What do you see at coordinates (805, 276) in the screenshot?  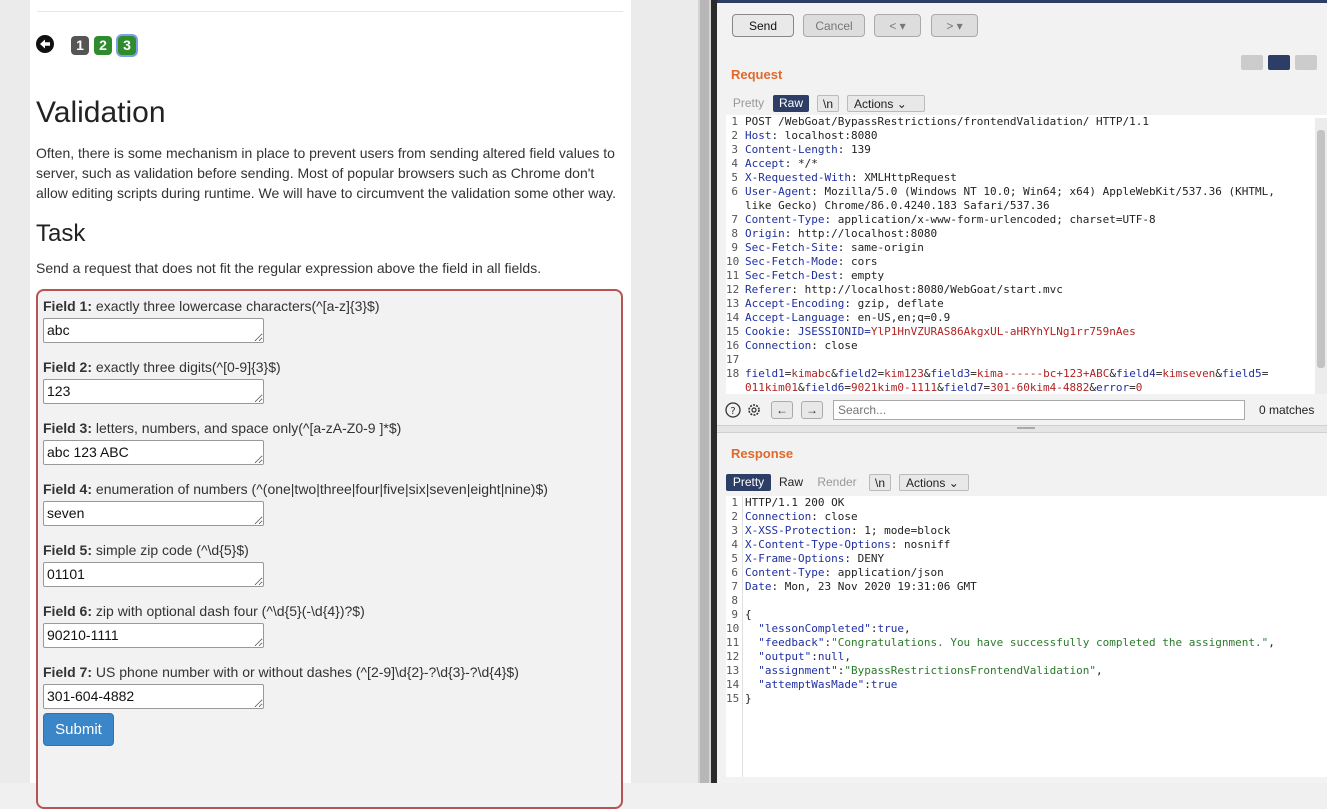 I see `request-line: 11 Sec-Fetch-Dest: empty` at bounding box center [805, 276].